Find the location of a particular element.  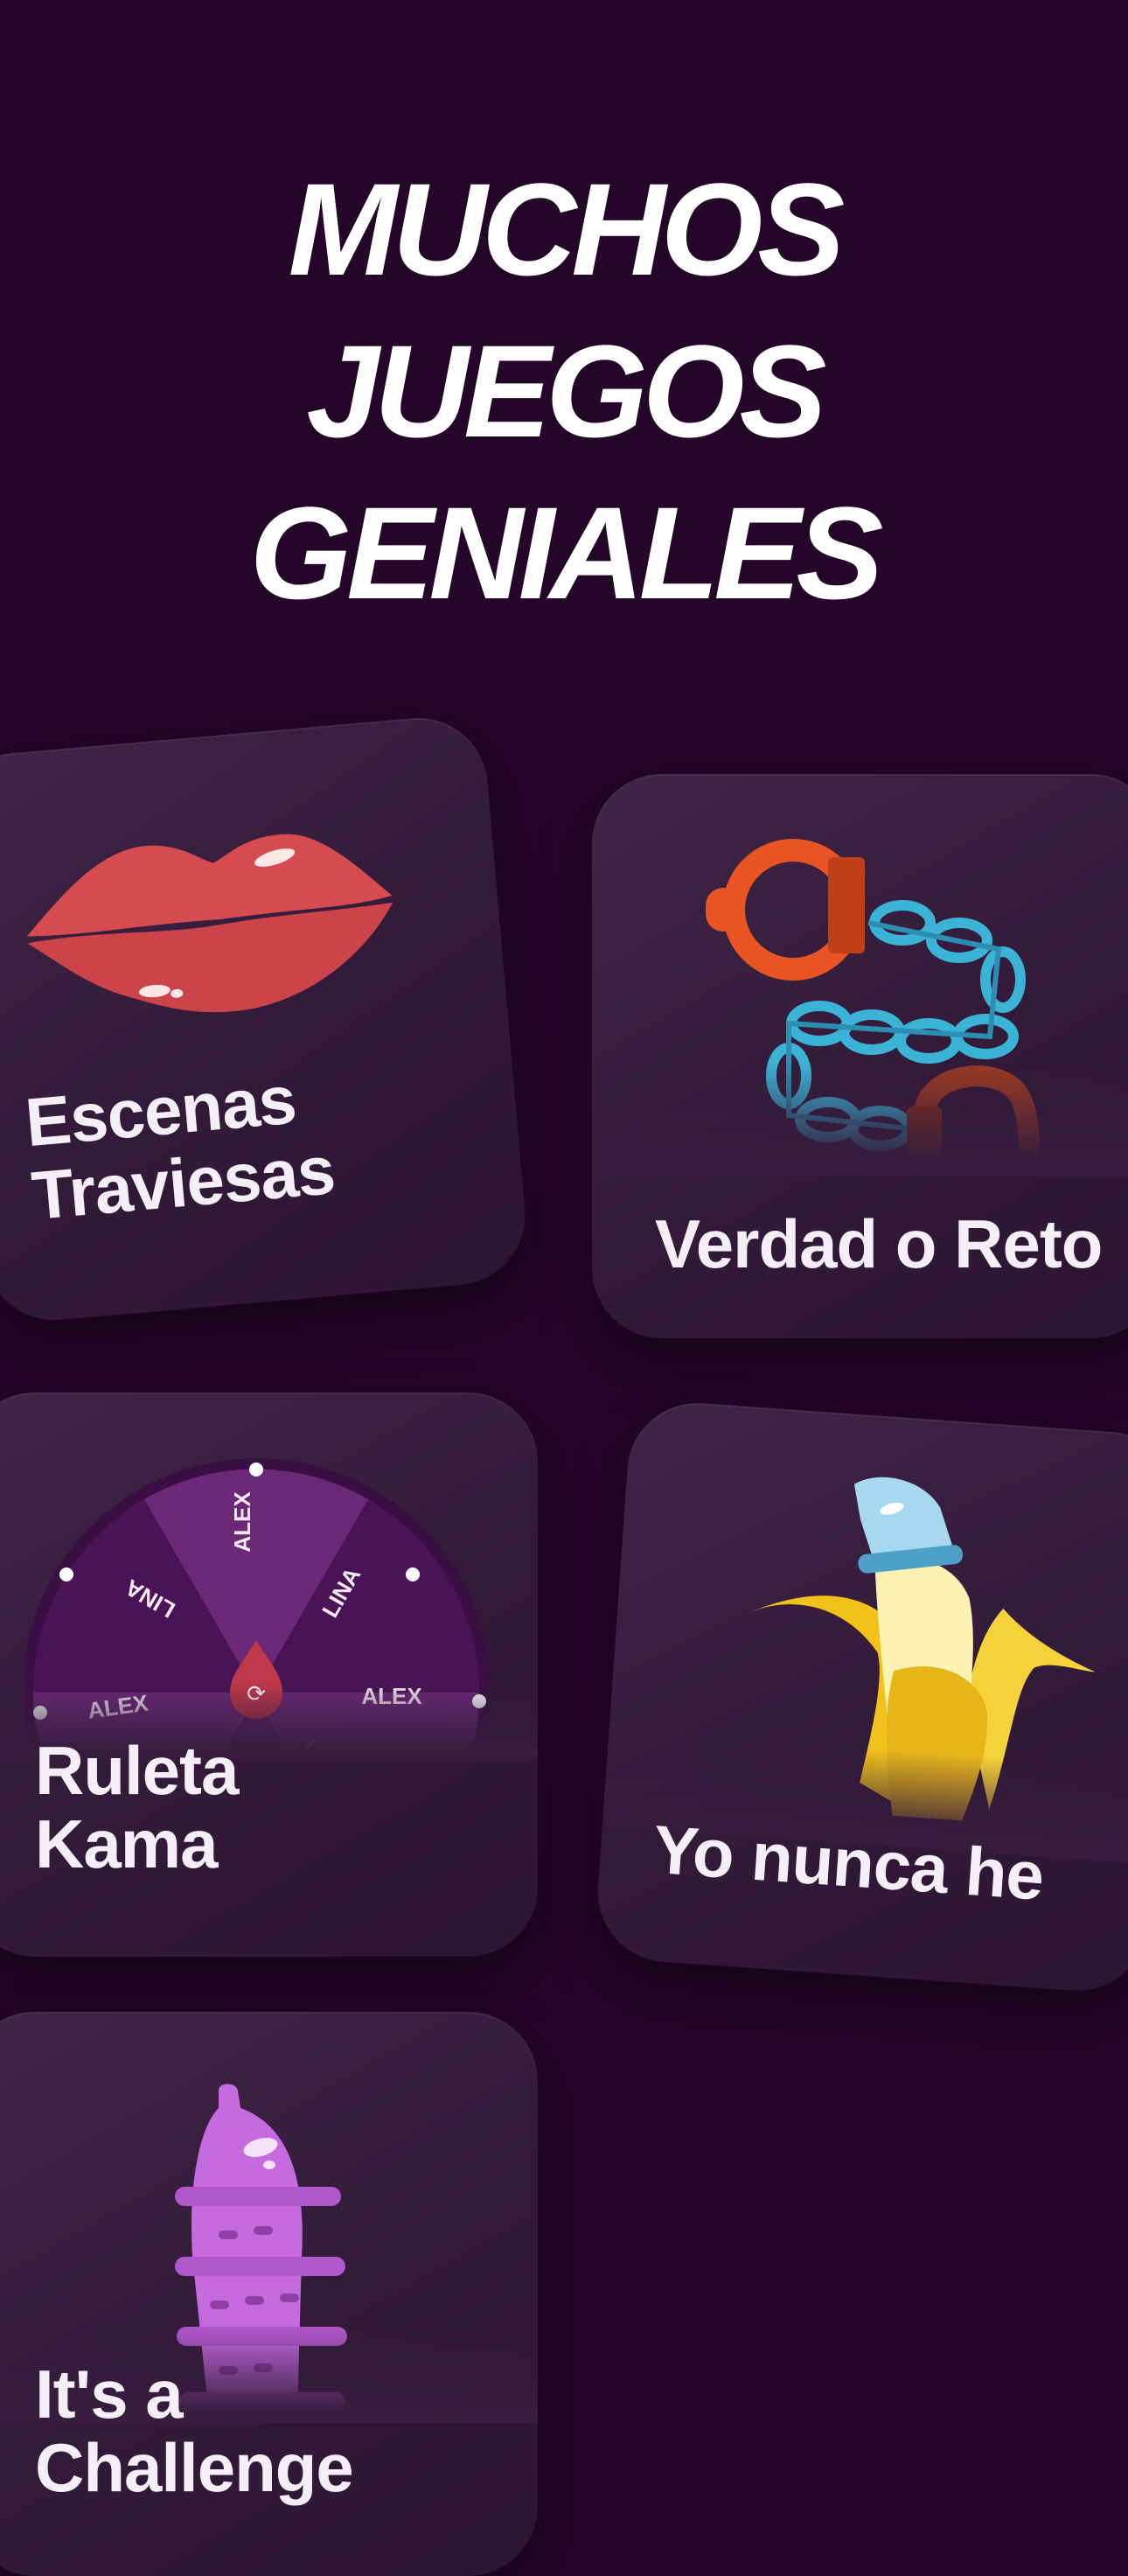

headline-line-1: MUCHOS is located at coordinates (567, 229).